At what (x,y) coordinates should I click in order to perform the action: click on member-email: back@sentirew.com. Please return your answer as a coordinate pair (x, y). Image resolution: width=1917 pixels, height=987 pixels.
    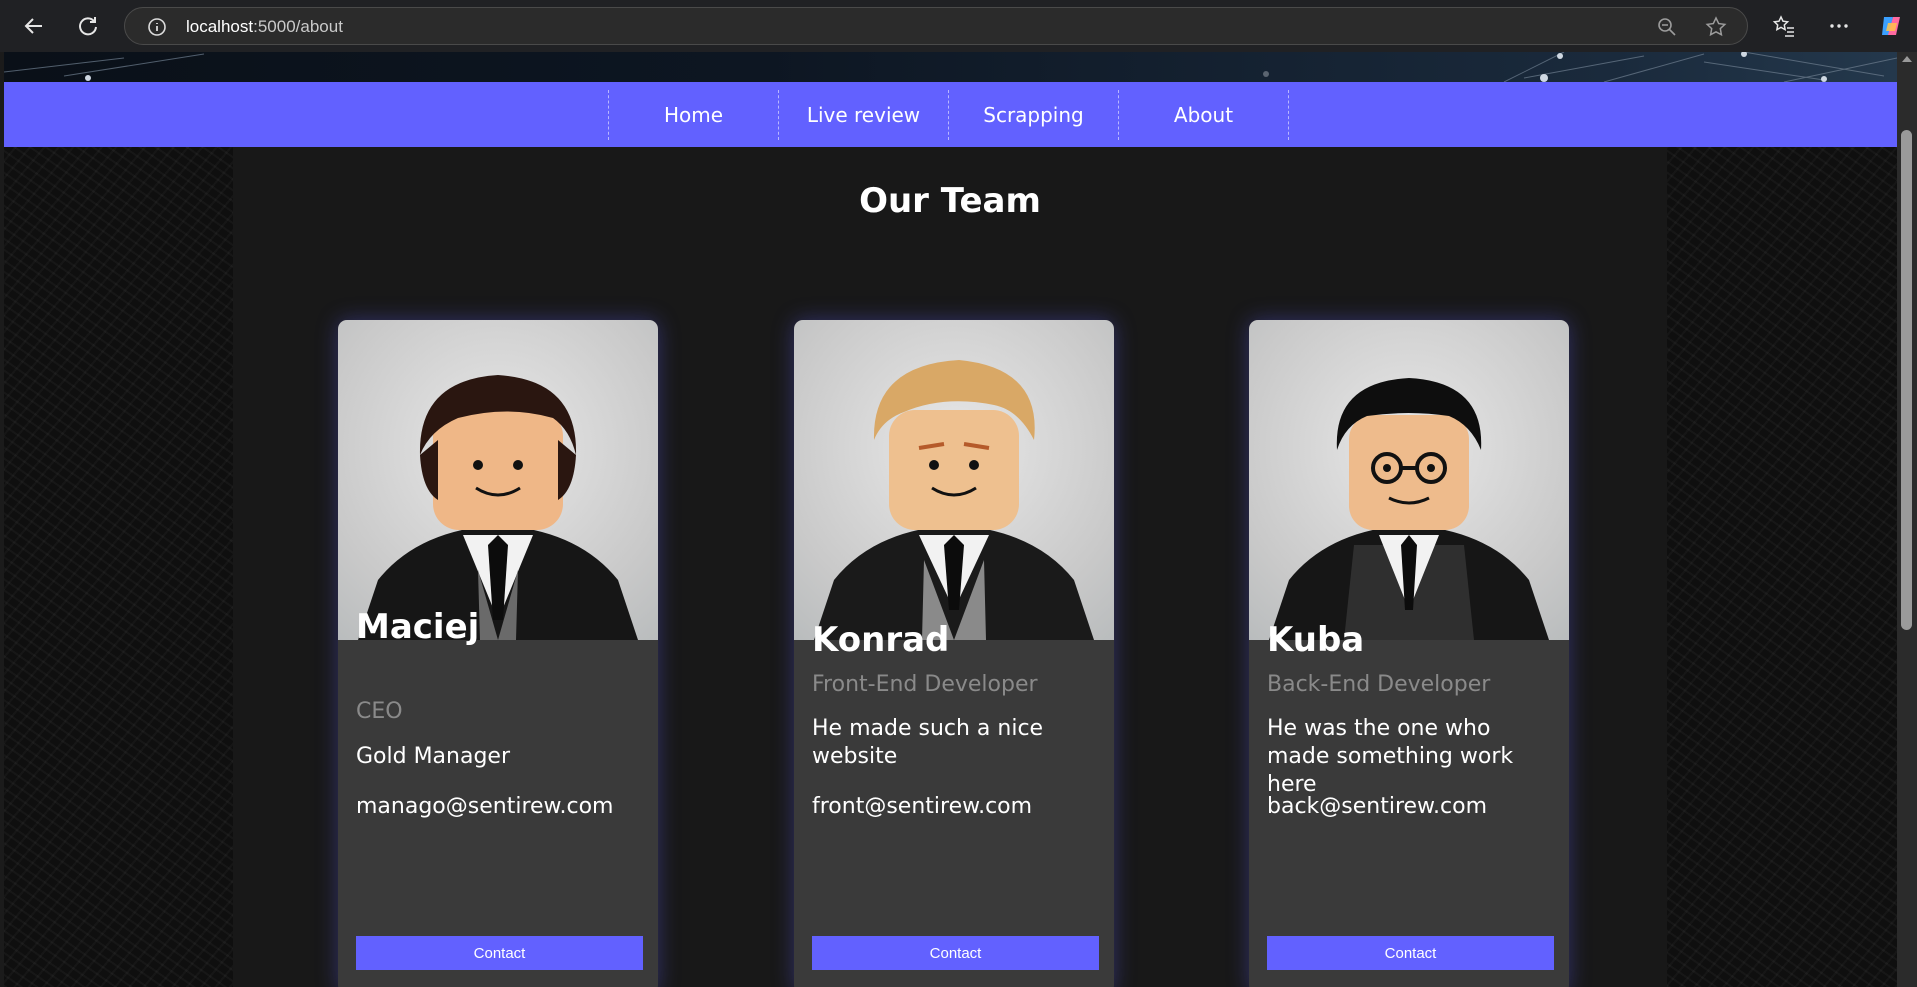
    Looking at the image, I should click on (1377, 806).